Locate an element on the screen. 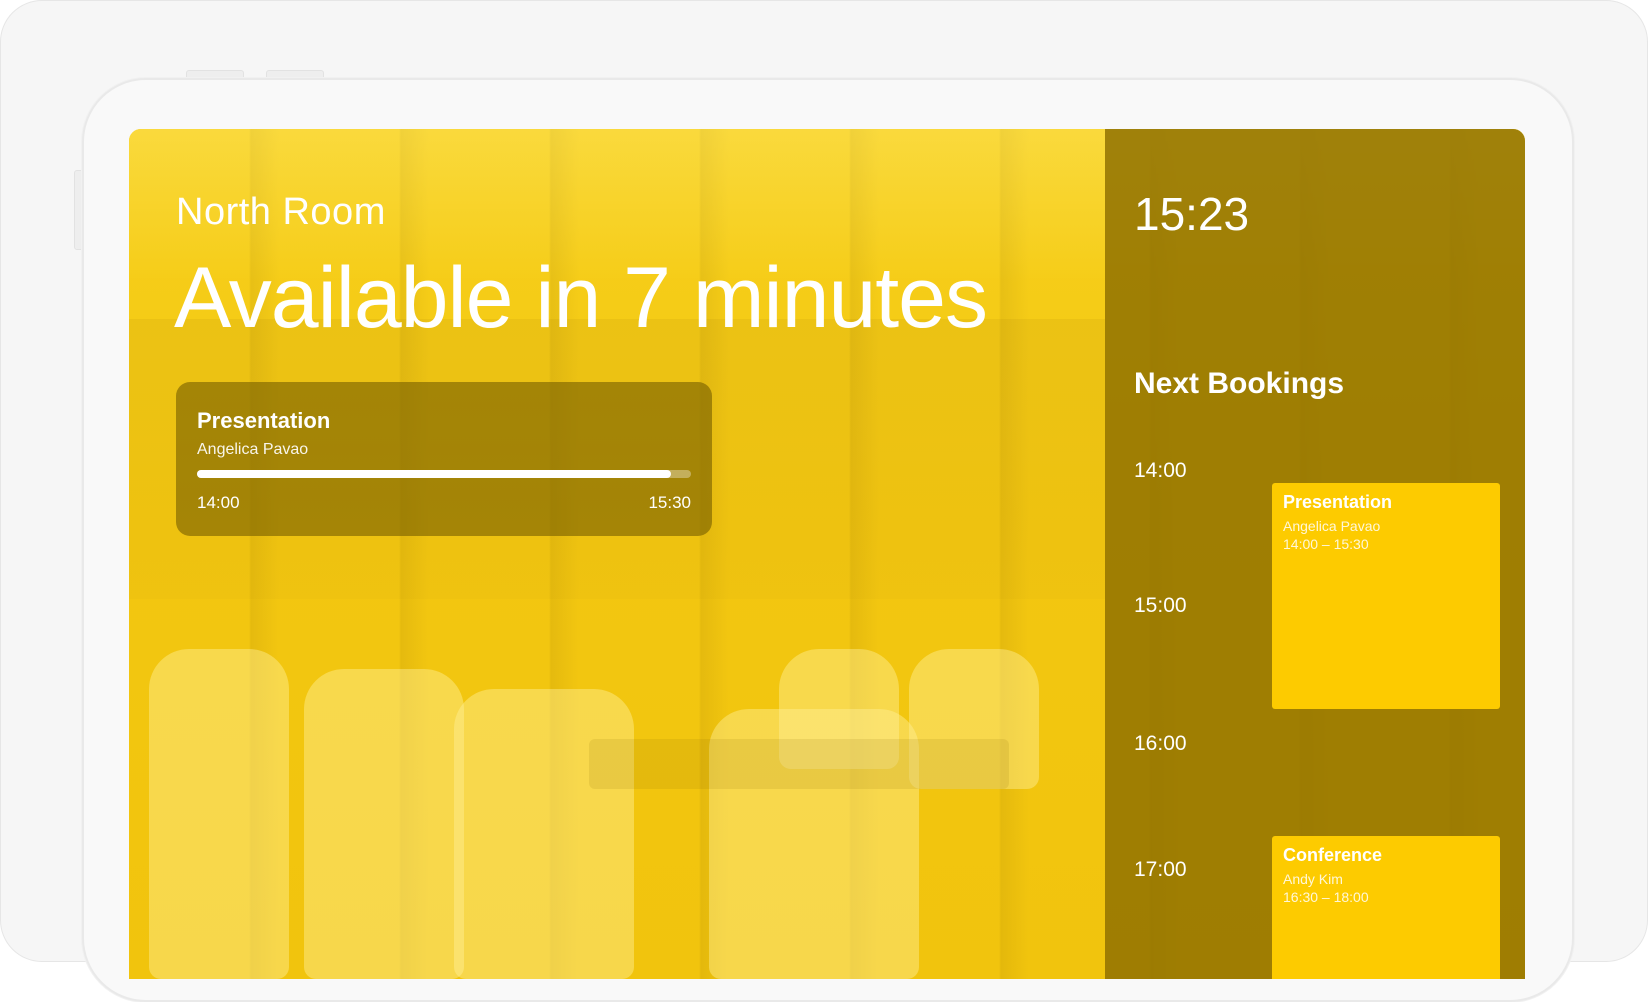 This screenshot has width=1648, height=1002. current-time: 15:23 is located at coordinates (1192, 214).